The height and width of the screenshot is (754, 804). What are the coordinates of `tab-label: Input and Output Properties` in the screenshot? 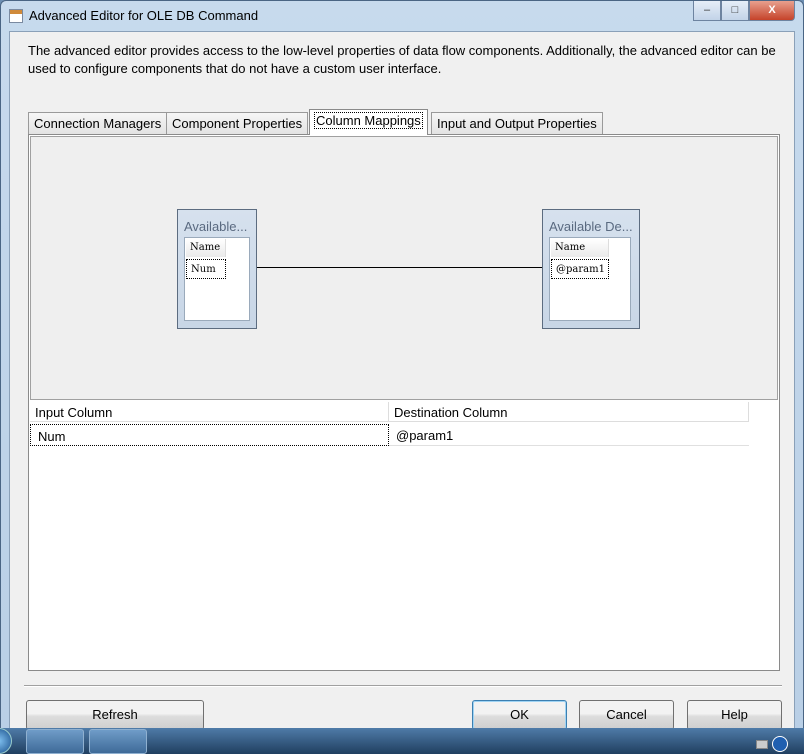 It's located at (517, 123).